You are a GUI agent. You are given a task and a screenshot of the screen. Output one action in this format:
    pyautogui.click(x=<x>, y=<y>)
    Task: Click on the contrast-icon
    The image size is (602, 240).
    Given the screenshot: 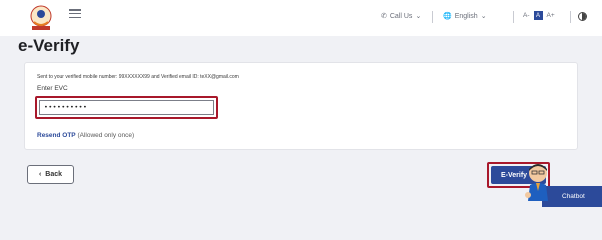 What is the action you would take?
    pyautogui.click(x=582, y=16)
    